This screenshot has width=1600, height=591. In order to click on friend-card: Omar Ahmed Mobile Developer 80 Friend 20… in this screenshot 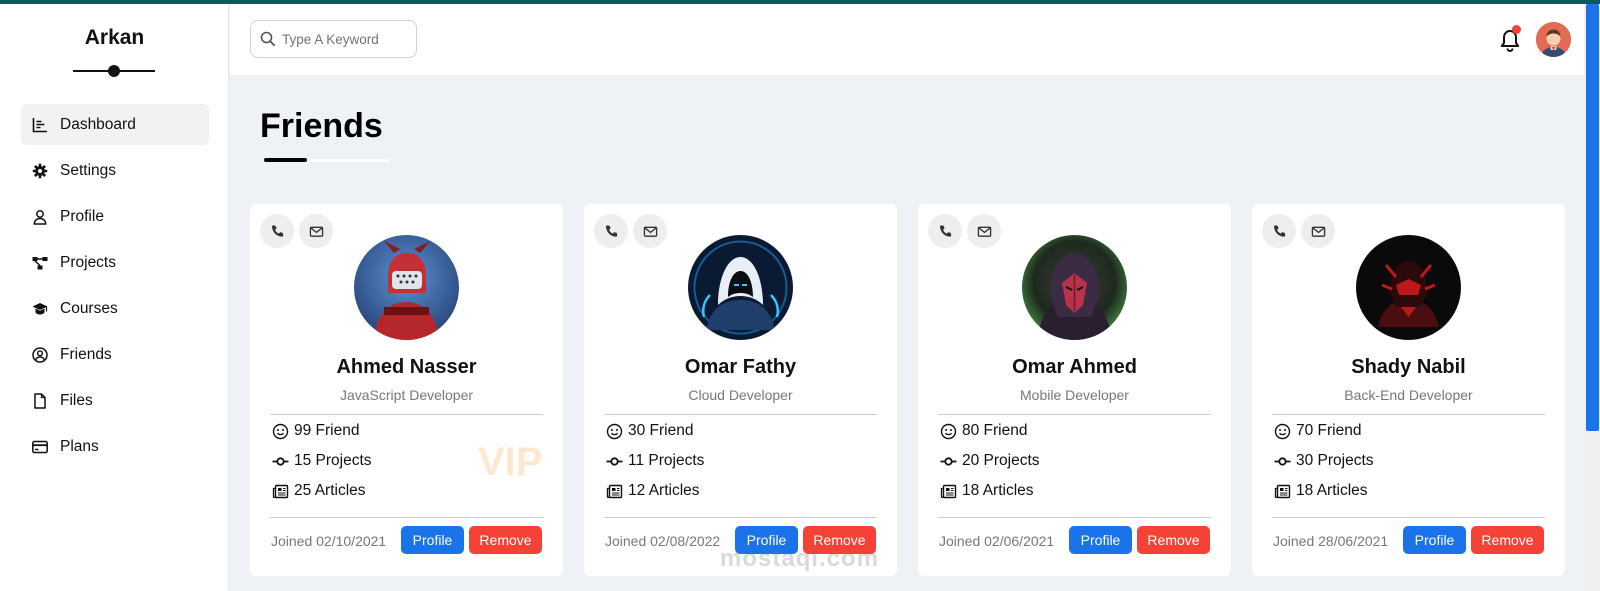, I will do `click(1074, 390)`.